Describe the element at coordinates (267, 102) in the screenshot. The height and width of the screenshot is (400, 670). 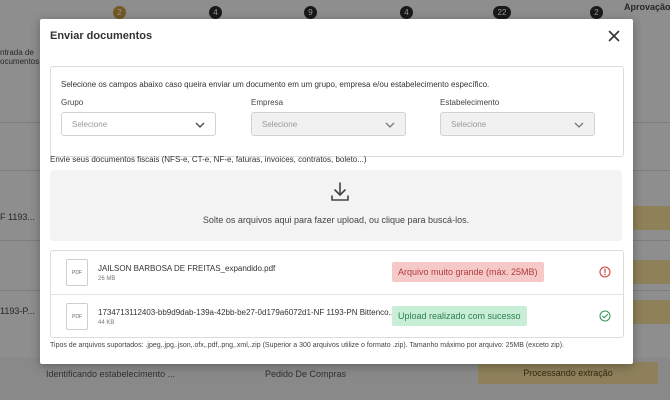
I see `empresa-label: Empresa` at that location.